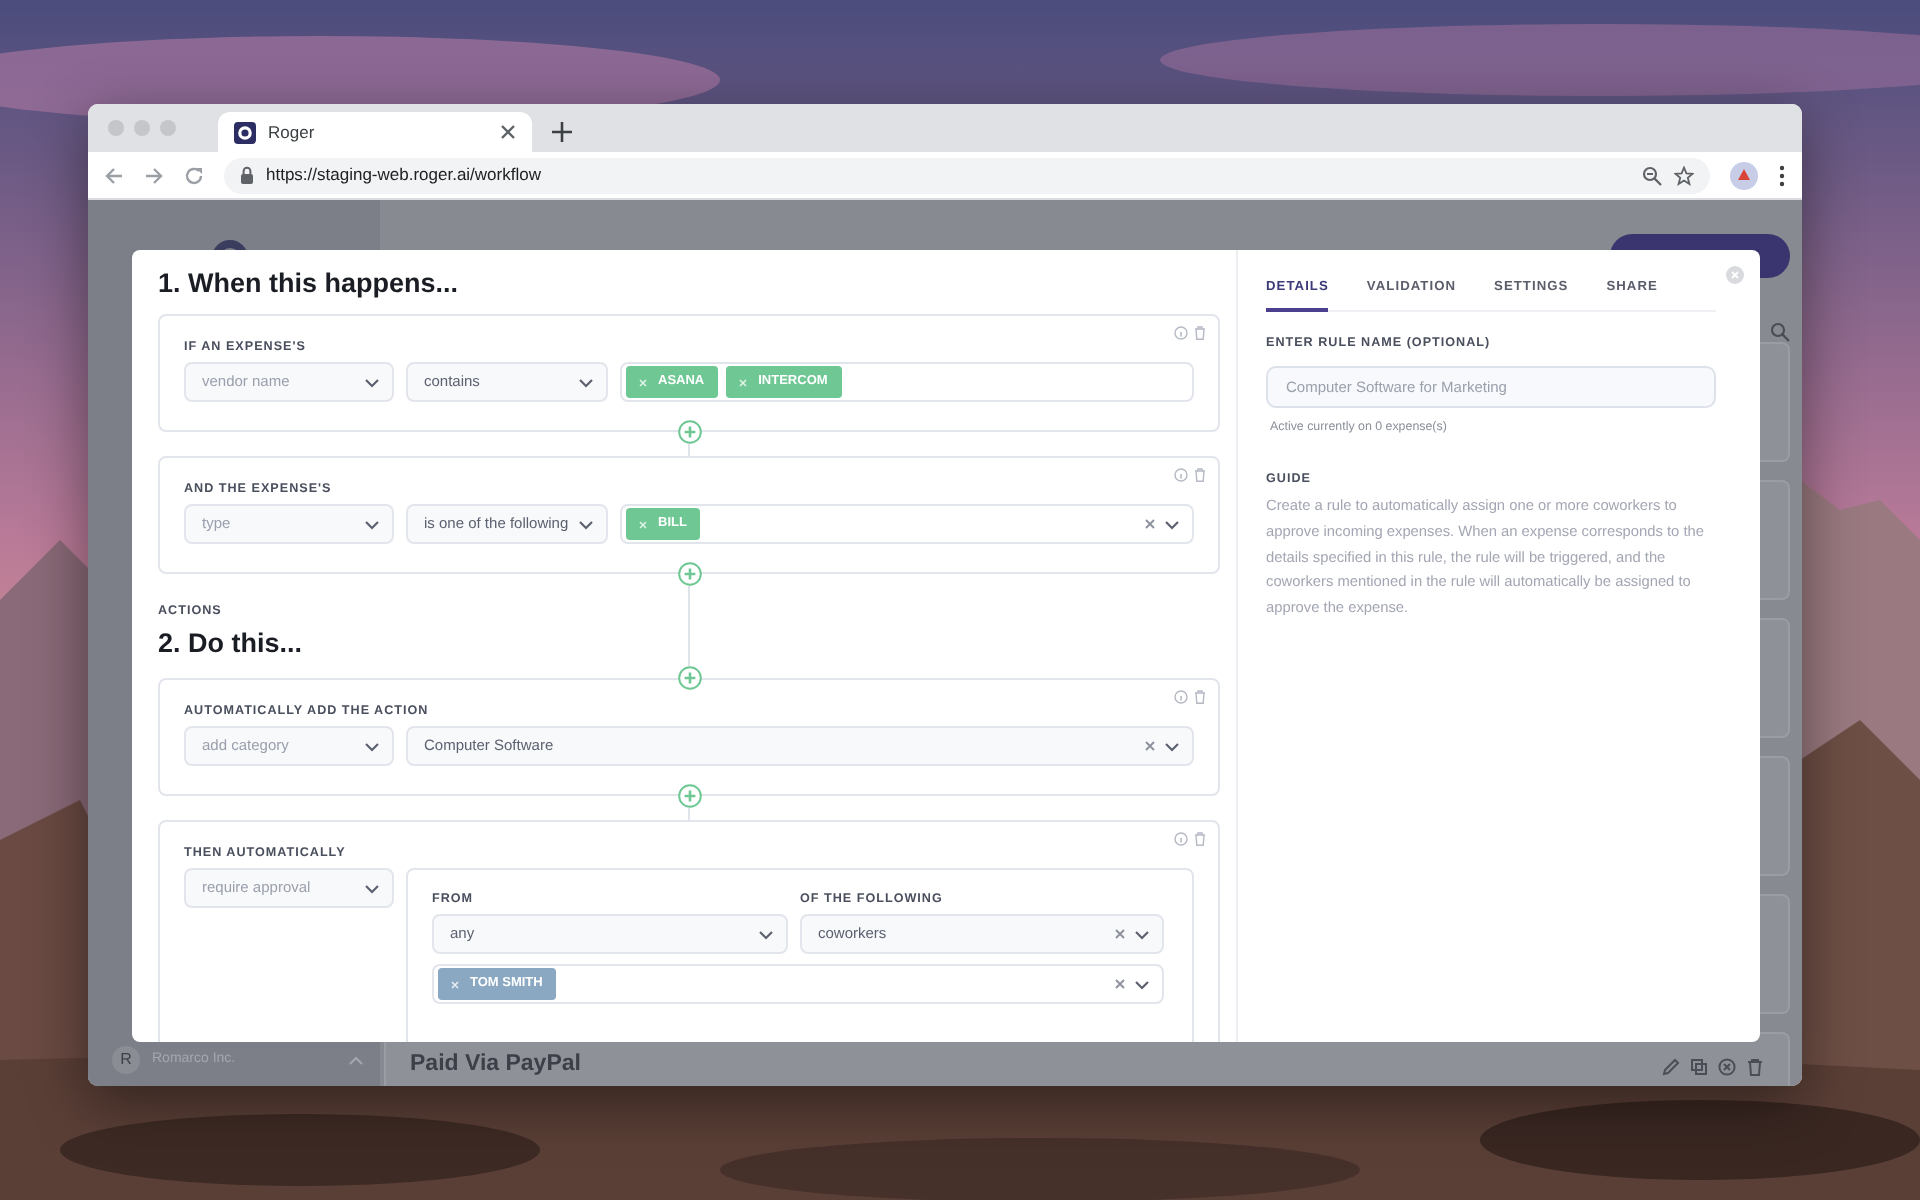  I want to click on org-avatar: R, so click(126, 1060).